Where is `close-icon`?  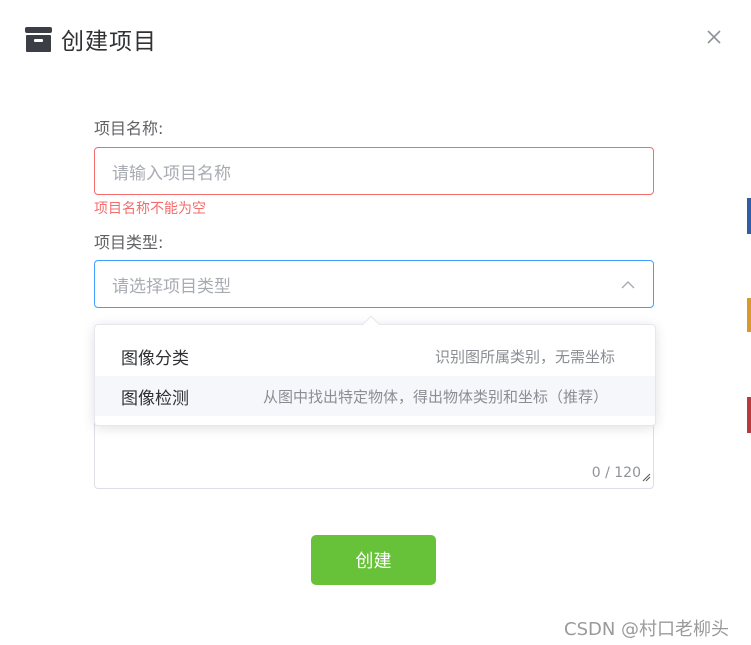 close-icon is located at coordinates (714, 37).